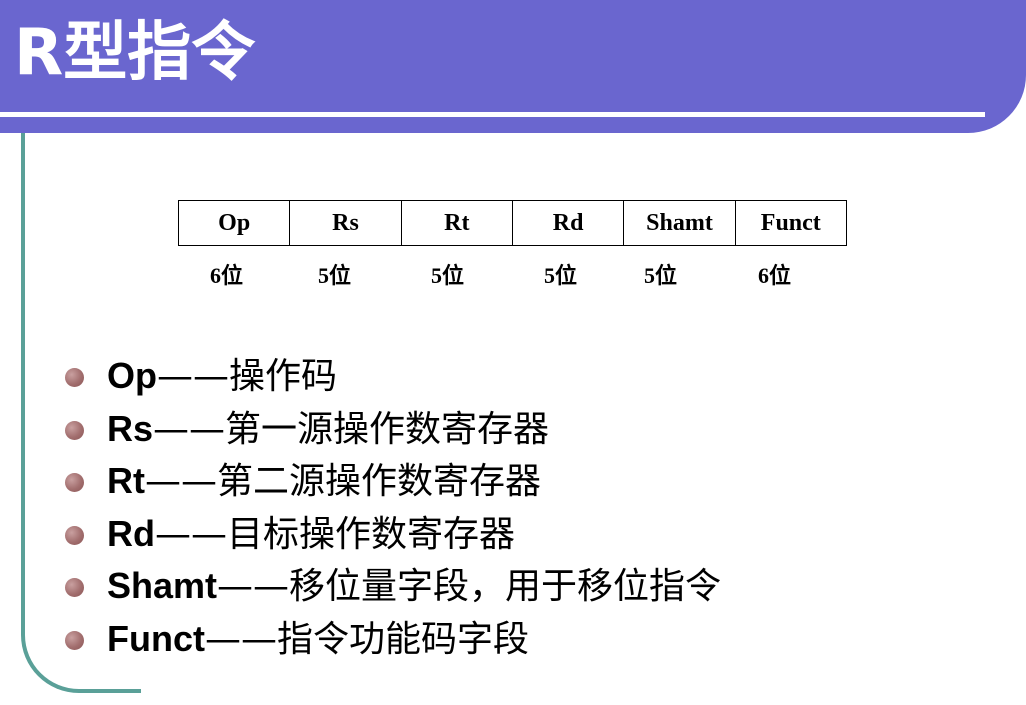  What do you see at coordinates (162, 585) in the screenshot?
I see `field-term: Shamt` at bounding box center [162, 585].